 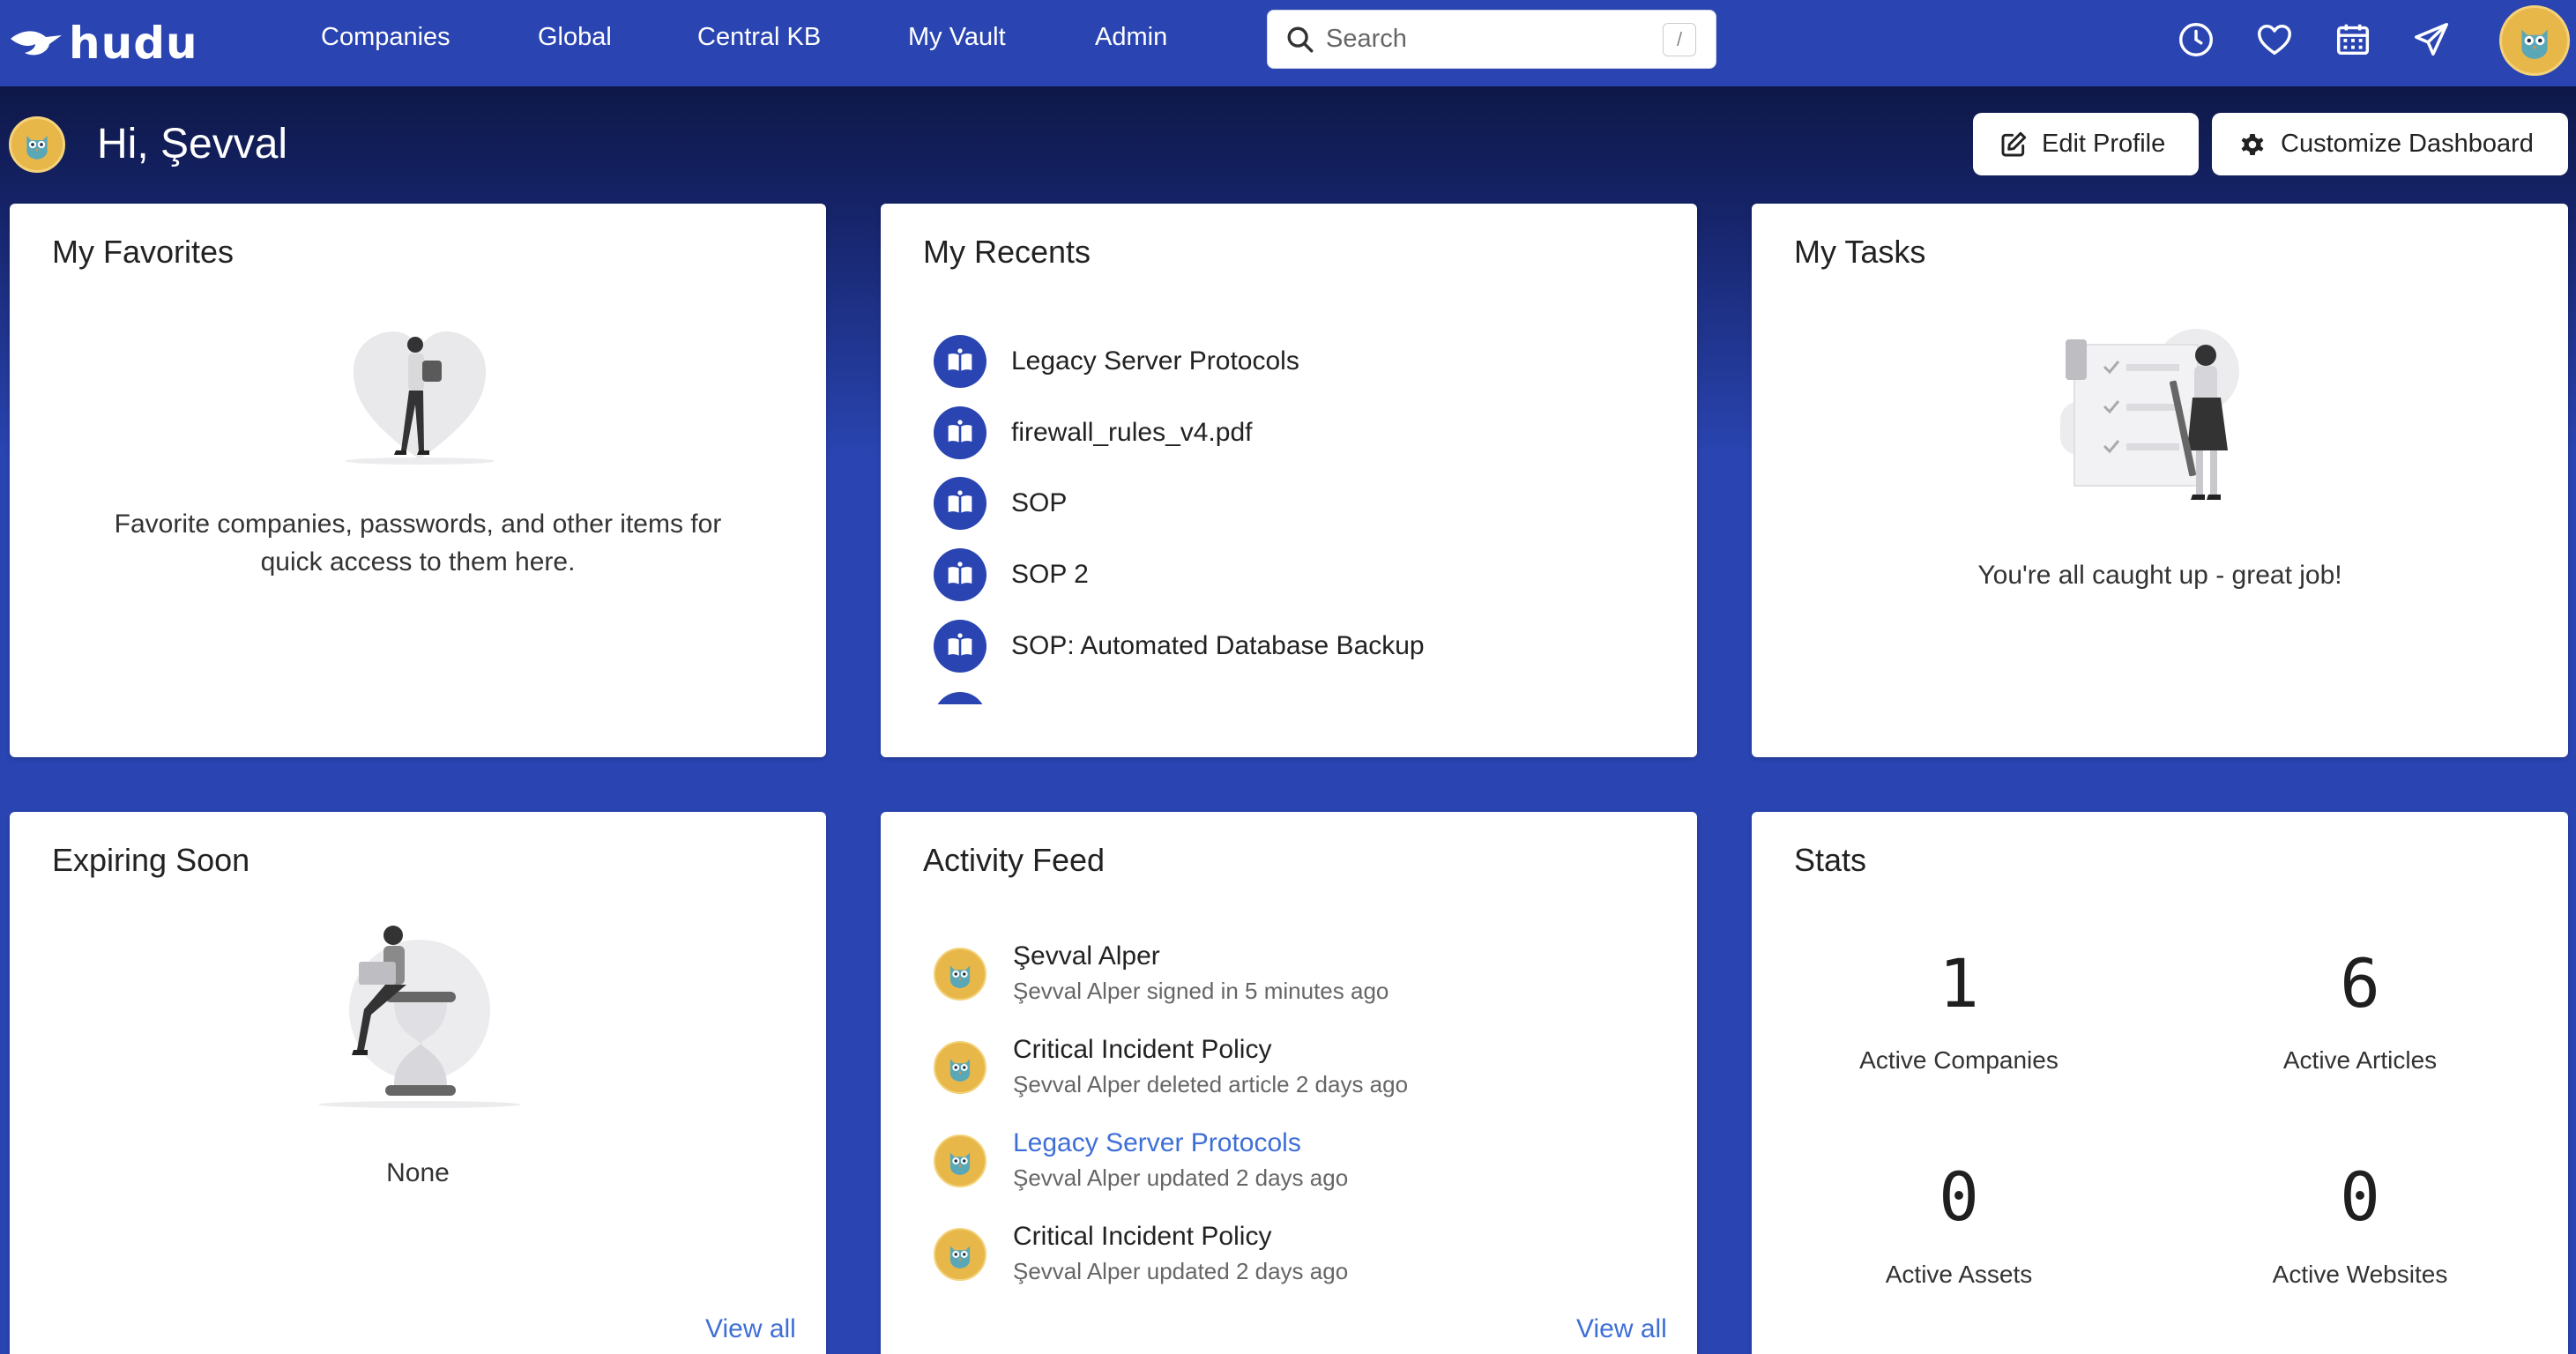 What do you see at coordinates (1959, 983) in the screenshot?
I see `stat-value-companies: 1` at bounding box center [1959, 983].